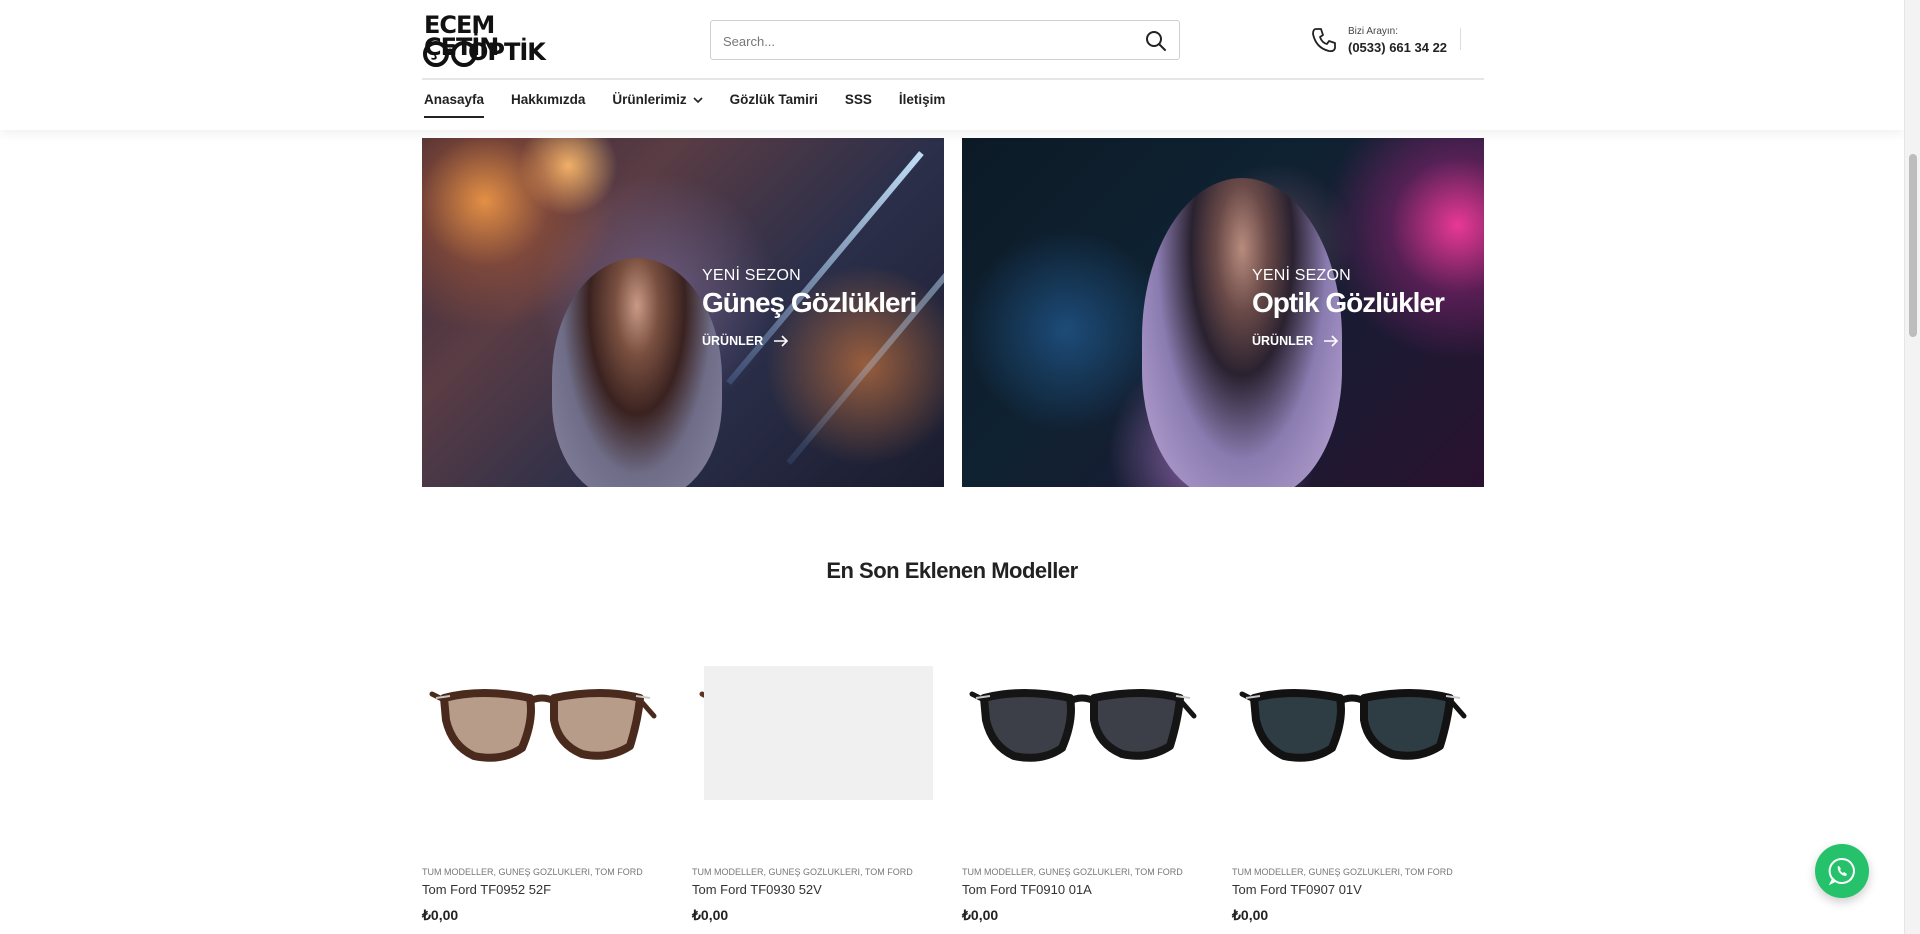 The width and height of the screenshot is (1920, 934). Describe the element at coordinates (1397, 47) in the screenshot. I see `phone-number: (0533) 661 34 22` at that location.